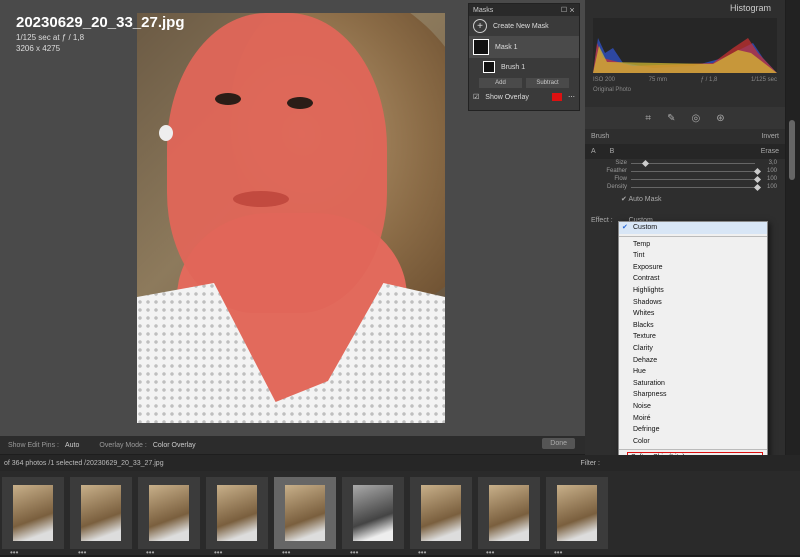 The width and height of the screenshot is (800, 557). I want to click on photo-exposure: 1/125 sec at ƒ / 1,8, so click(50, 37).